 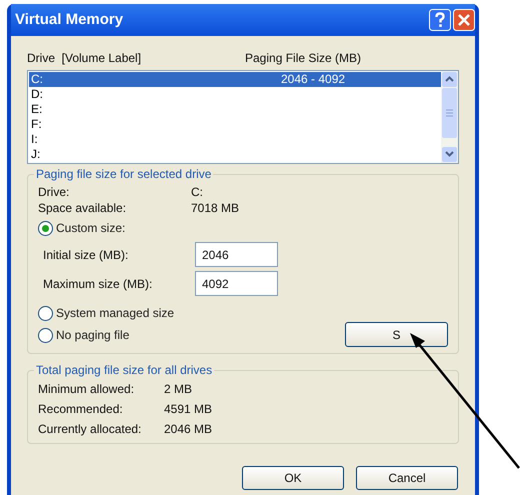 What do you see at coordinates (54, 192) in the screenshot?
I see `info-label: Drive:` at bounding box center [54, 192].